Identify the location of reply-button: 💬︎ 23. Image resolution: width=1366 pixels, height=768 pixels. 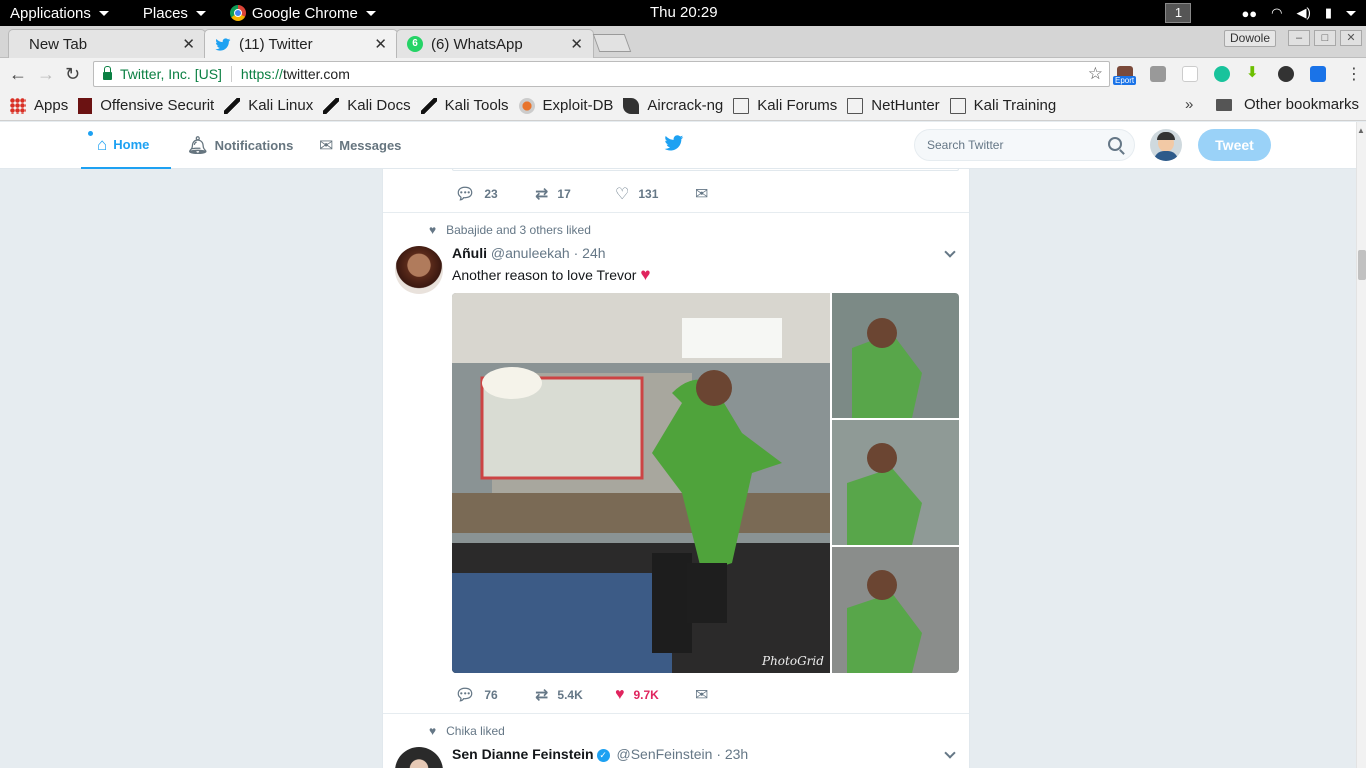
(495, 194).